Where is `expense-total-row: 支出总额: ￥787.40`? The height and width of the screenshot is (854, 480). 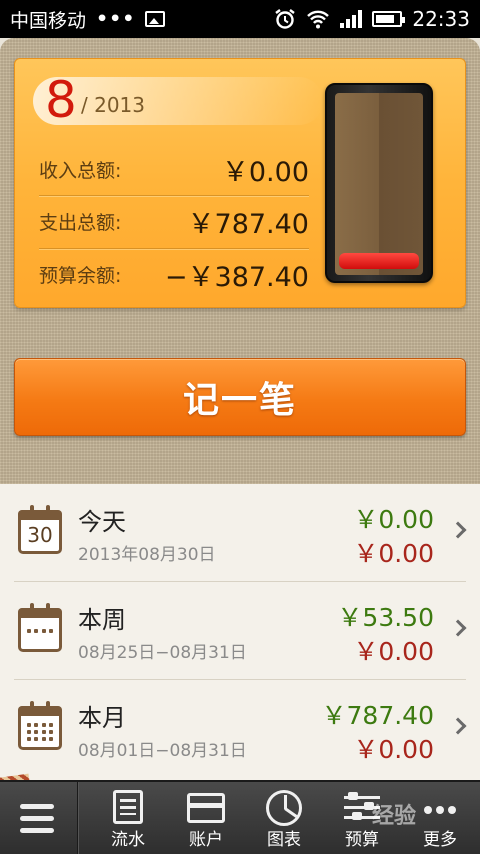 expense-total-row: 支出总额: ￥787.40 is located at coordinates (174, 221).